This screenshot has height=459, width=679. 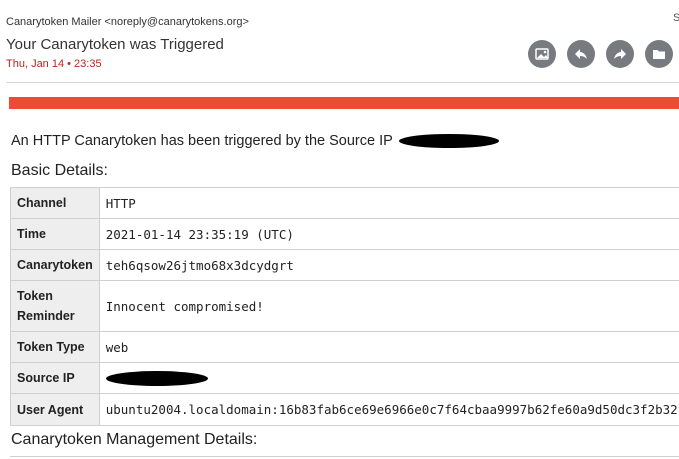 I want to click on table-row: Time 2021-01-14 23:35:19 (UTC), so click(x=344, y=234).